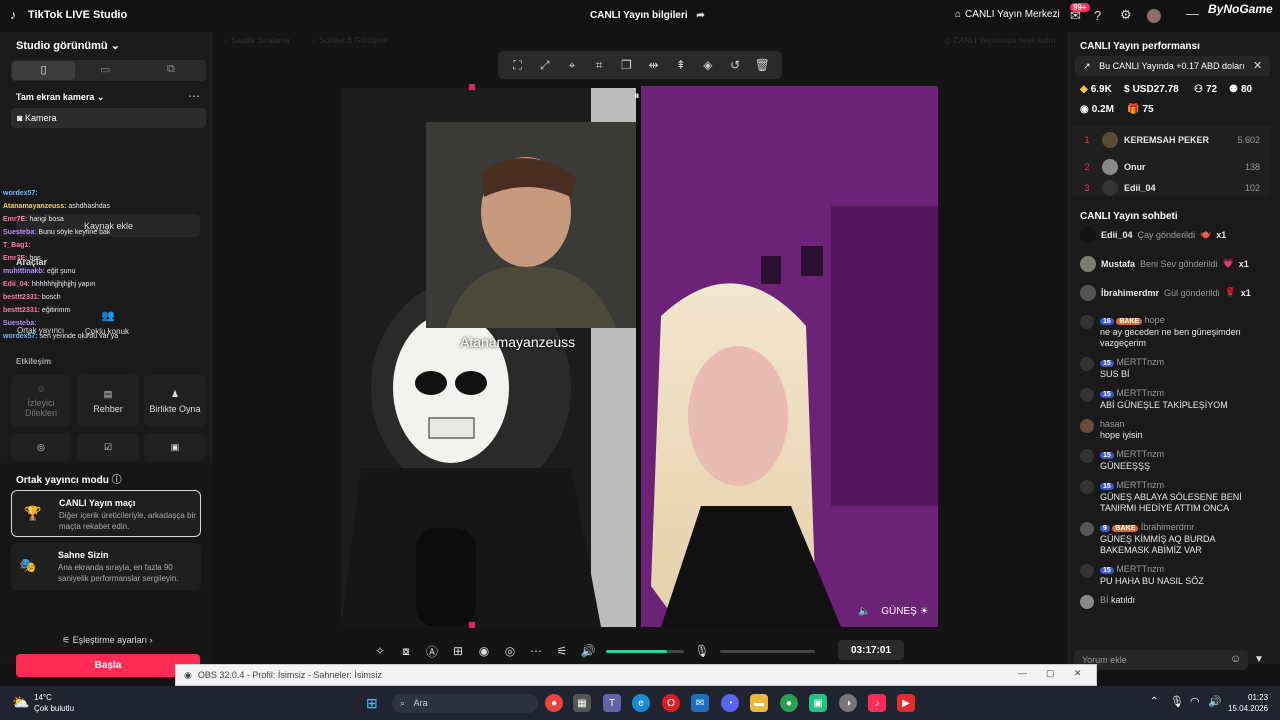  What do you see at coordinates (1175, 263) in the screenshot?
I see `gift-row: Mustafa Beni Sev gönderildi 💗 x1` at bounding box center [1175, 263].